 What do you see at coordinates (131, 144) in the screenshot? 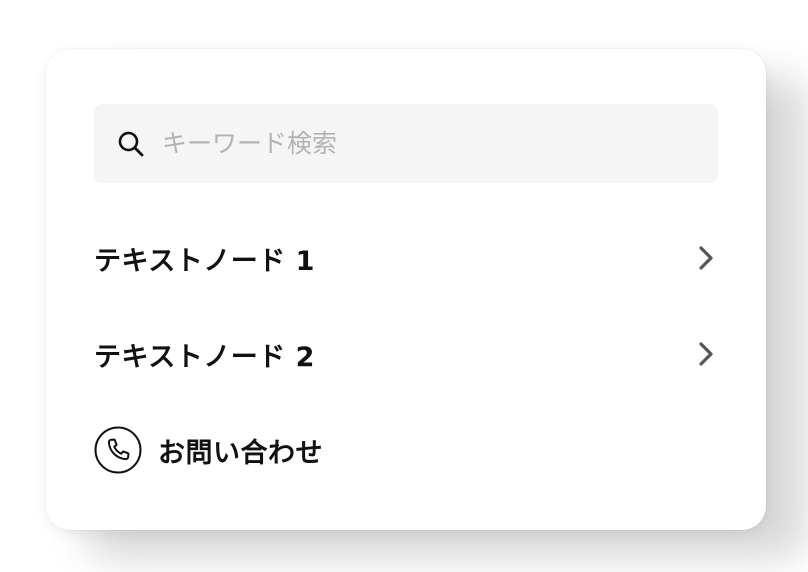
I see `search-icon` at bounding box center [131, 144].